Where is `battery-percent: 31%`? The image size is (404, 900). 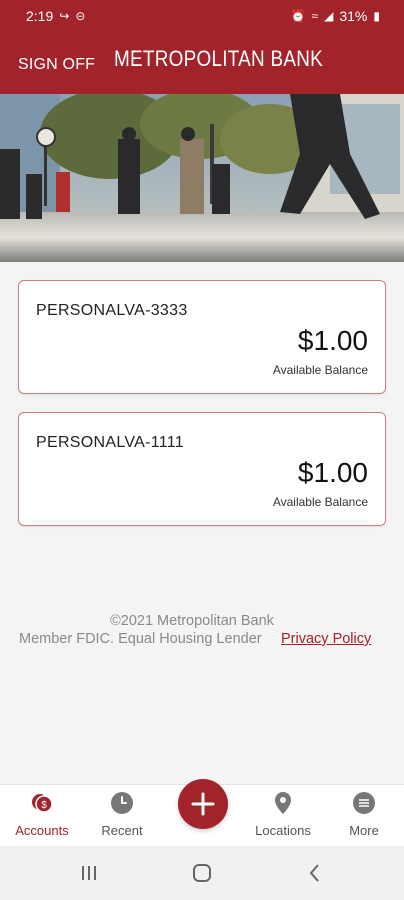
battery-percent: 31% is located at coordinates (353, 16).